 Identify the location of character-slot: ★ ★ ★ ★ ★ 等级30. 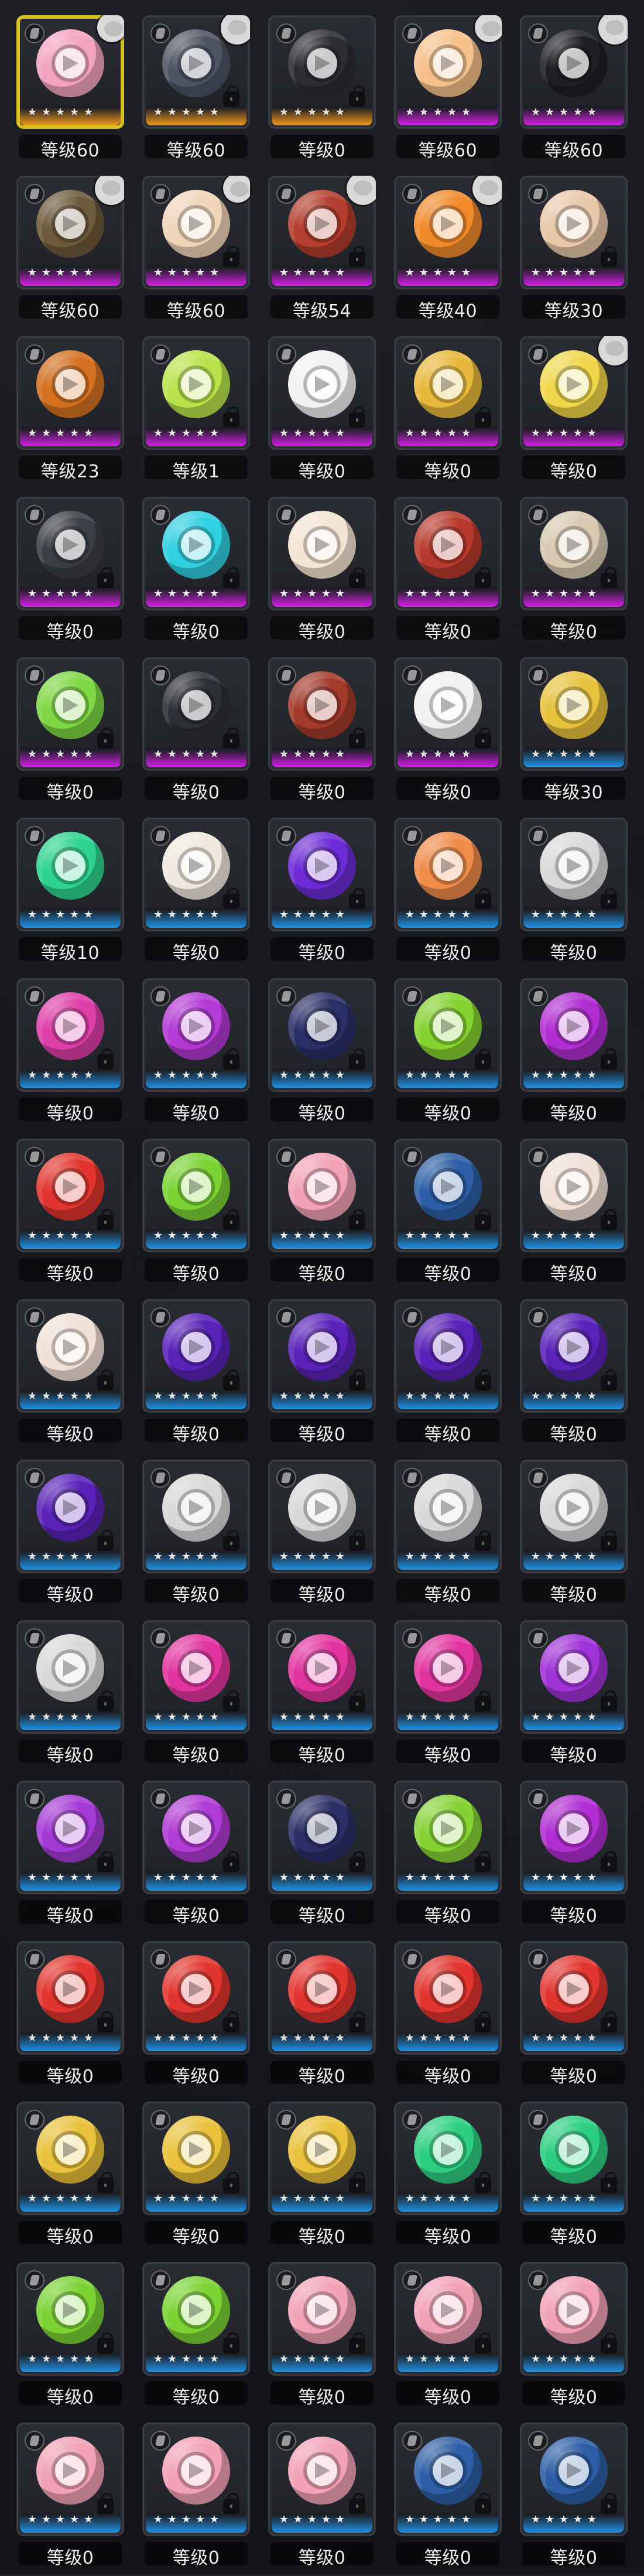
(573, 250).